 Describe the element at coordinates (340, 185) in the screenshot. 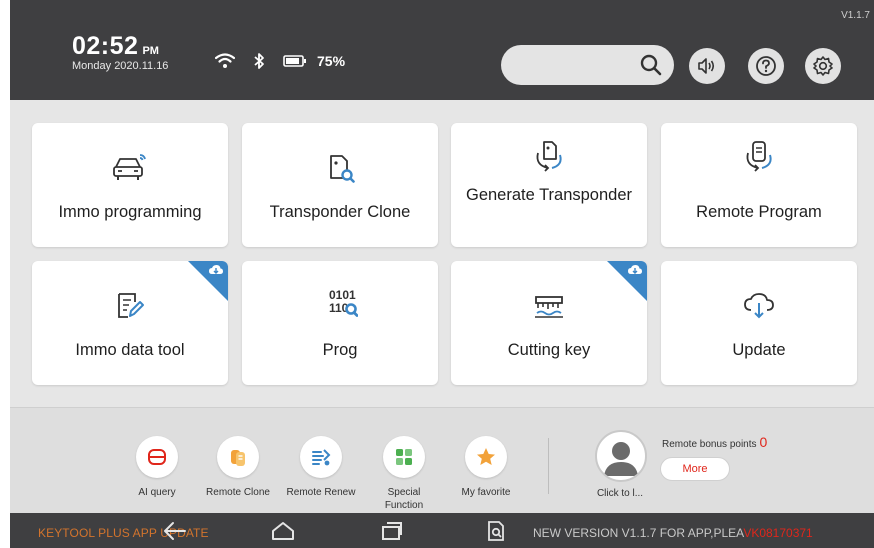

I see `tile-transponder-clone: Transponder Clone` at that location.